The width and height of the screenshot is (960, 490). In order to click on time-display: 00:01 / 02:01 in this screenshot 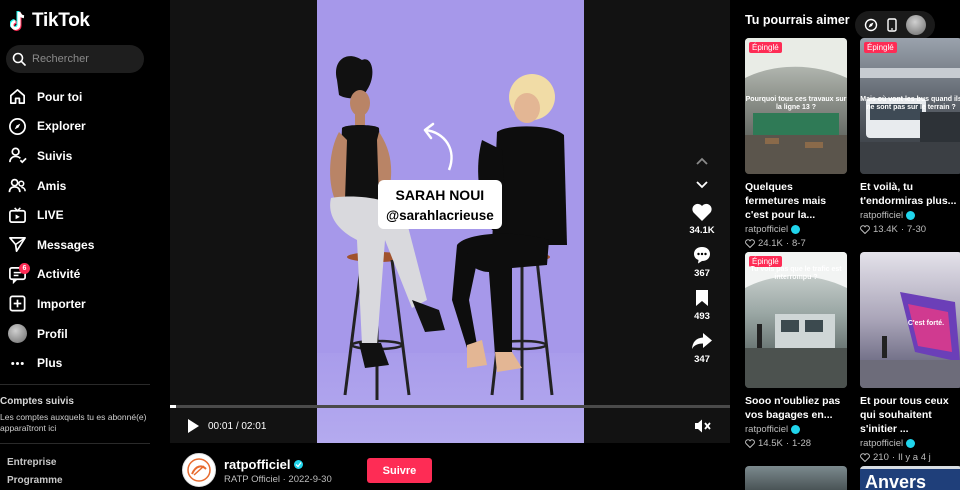, I will do `click(237, 426)`.